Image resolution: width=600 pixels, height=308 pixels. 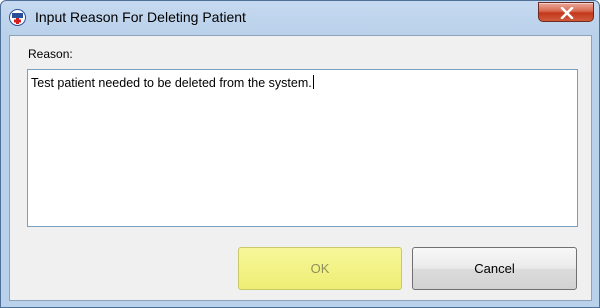 What do you see at coordinates (17, 17) in the screenshot?
I see `med-app-icon` at bounding box center [17, 17].